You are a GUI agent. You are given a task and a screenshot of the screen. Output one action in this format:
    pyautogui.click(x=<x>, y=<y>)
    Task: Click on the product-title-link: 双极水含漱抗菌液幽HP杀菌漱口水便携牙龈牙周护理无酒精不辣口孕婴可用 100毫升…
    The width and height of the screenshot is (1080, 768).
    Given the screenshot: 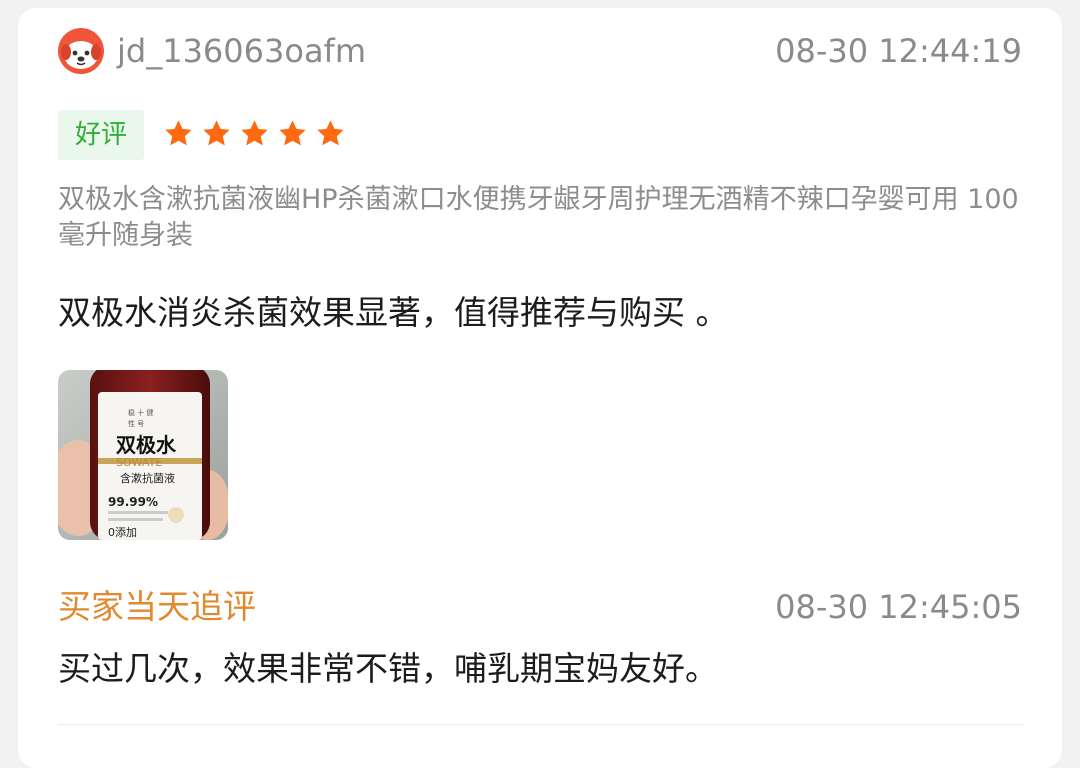 What is the action you would take?
    pyautogui.click(x=543, y=218)
    